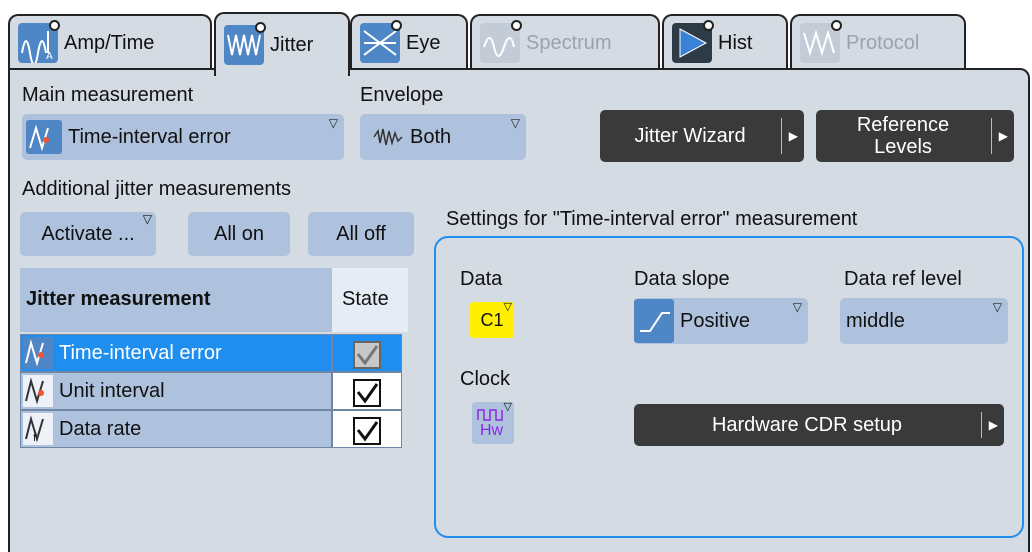 Image resolution: width=1032 pixels, height=552 pixels. What do you see at coordinates (569, 42) in the screenshot?
I see `tab-spectrum-label: Spectrum` at bounding box center [569, 42].